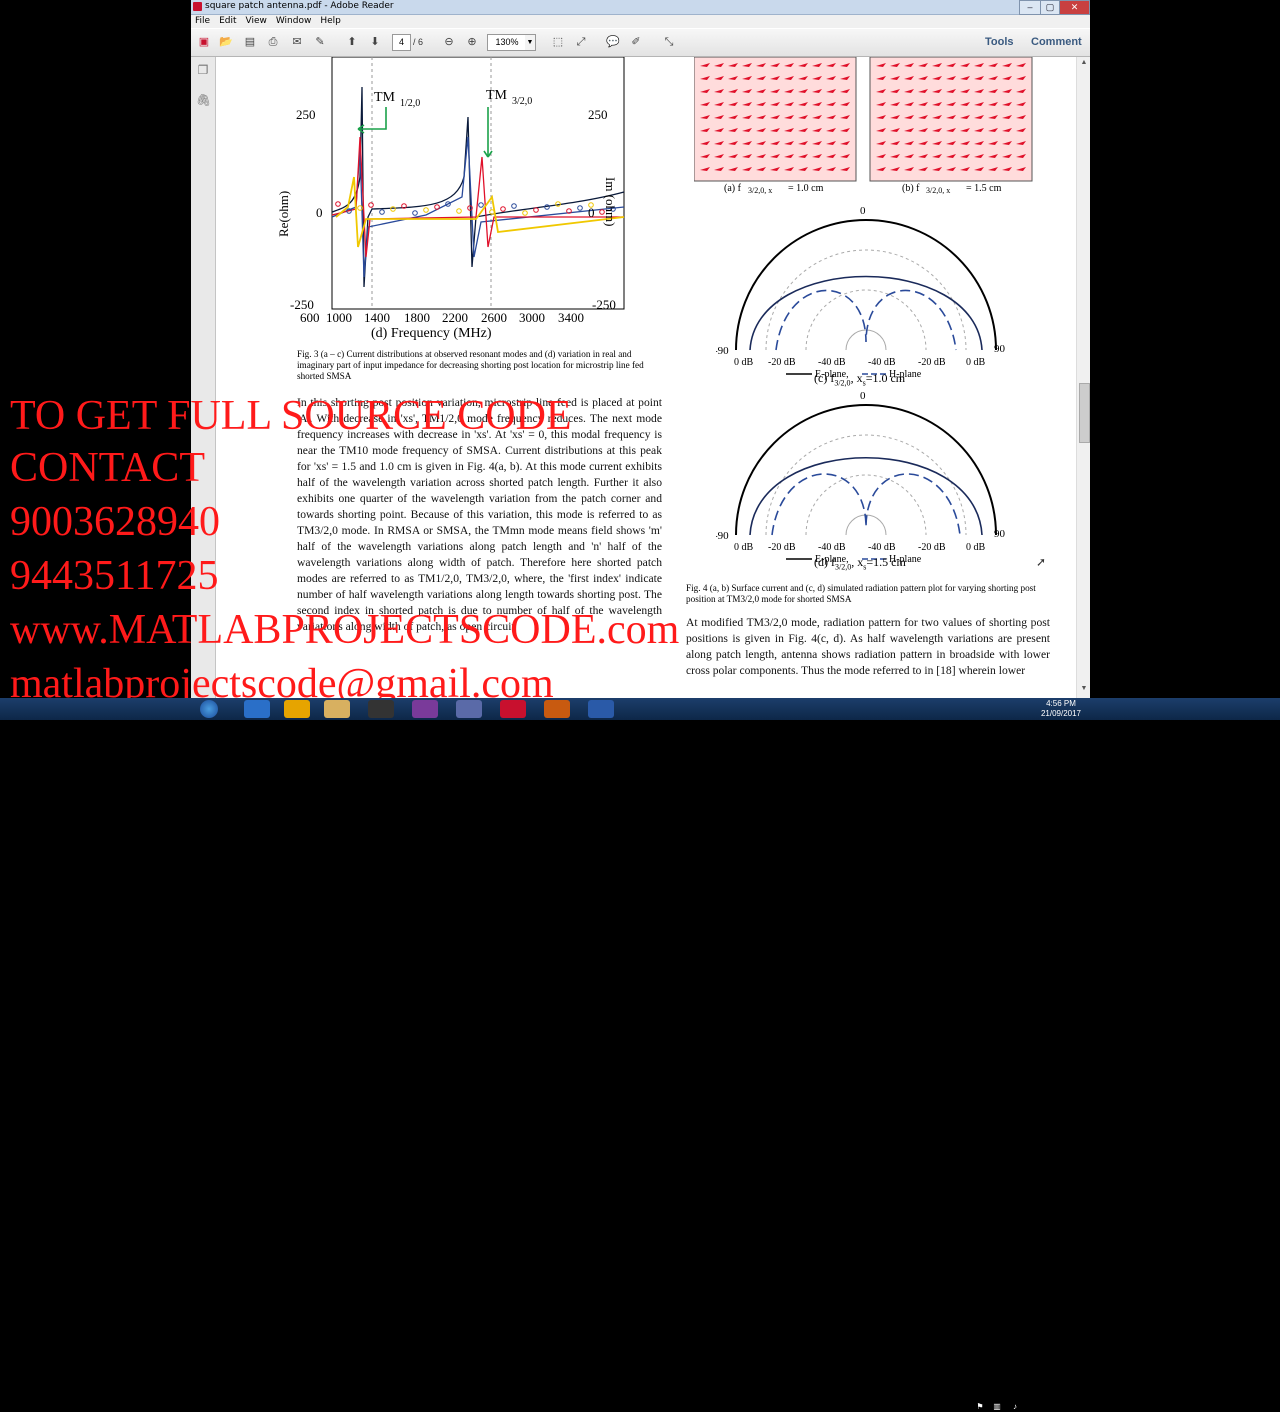 The width and height of the screenshot is (1280, 1412). Describe the element at coordinates (558, 42) in the screenshot. I see `fit-page-icon: ⬚` at that location.